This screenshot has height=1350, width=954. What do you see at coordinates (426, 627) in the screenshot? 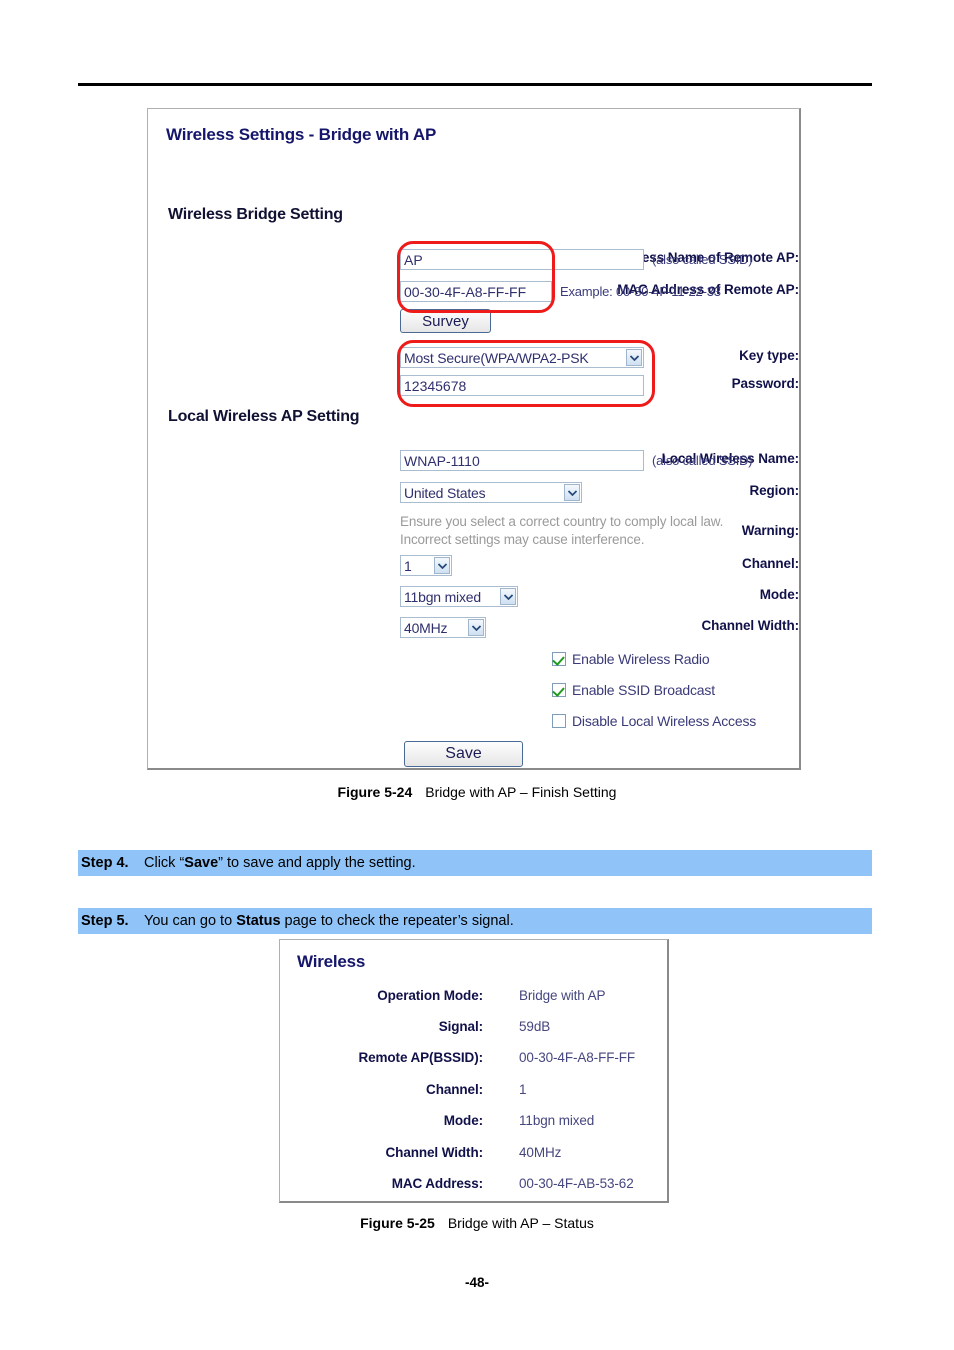
I see `channel-width-value: 40MHz` at bounding box center [426, 627].